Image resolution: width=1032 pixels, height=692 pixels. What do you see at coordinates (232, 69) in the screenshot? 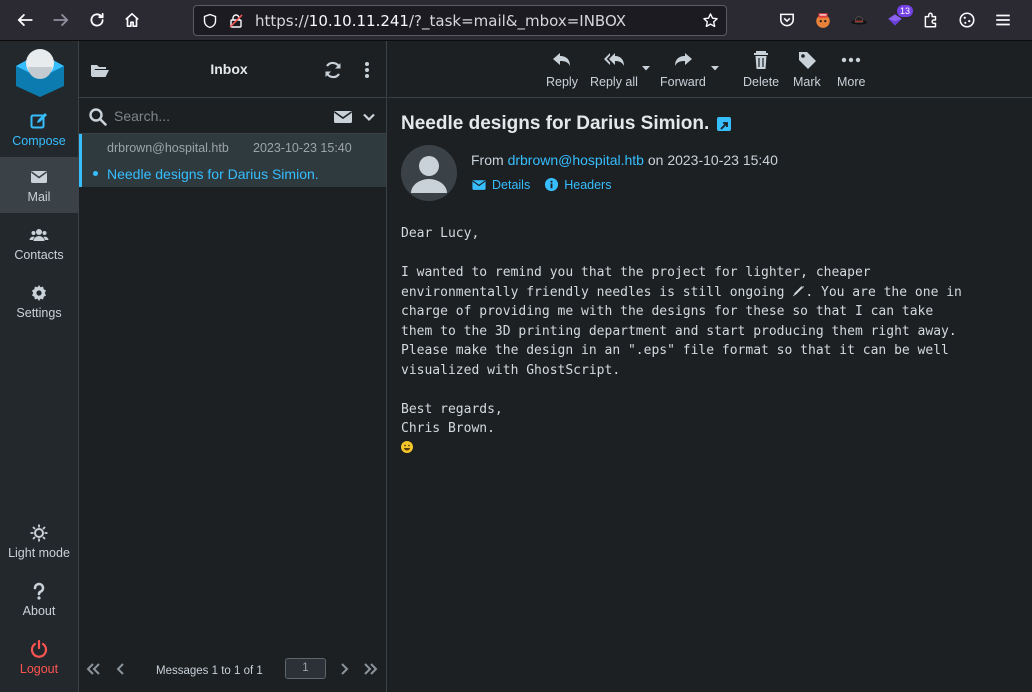
I see `list-header: Inbox` at bounding box center [232, 69].